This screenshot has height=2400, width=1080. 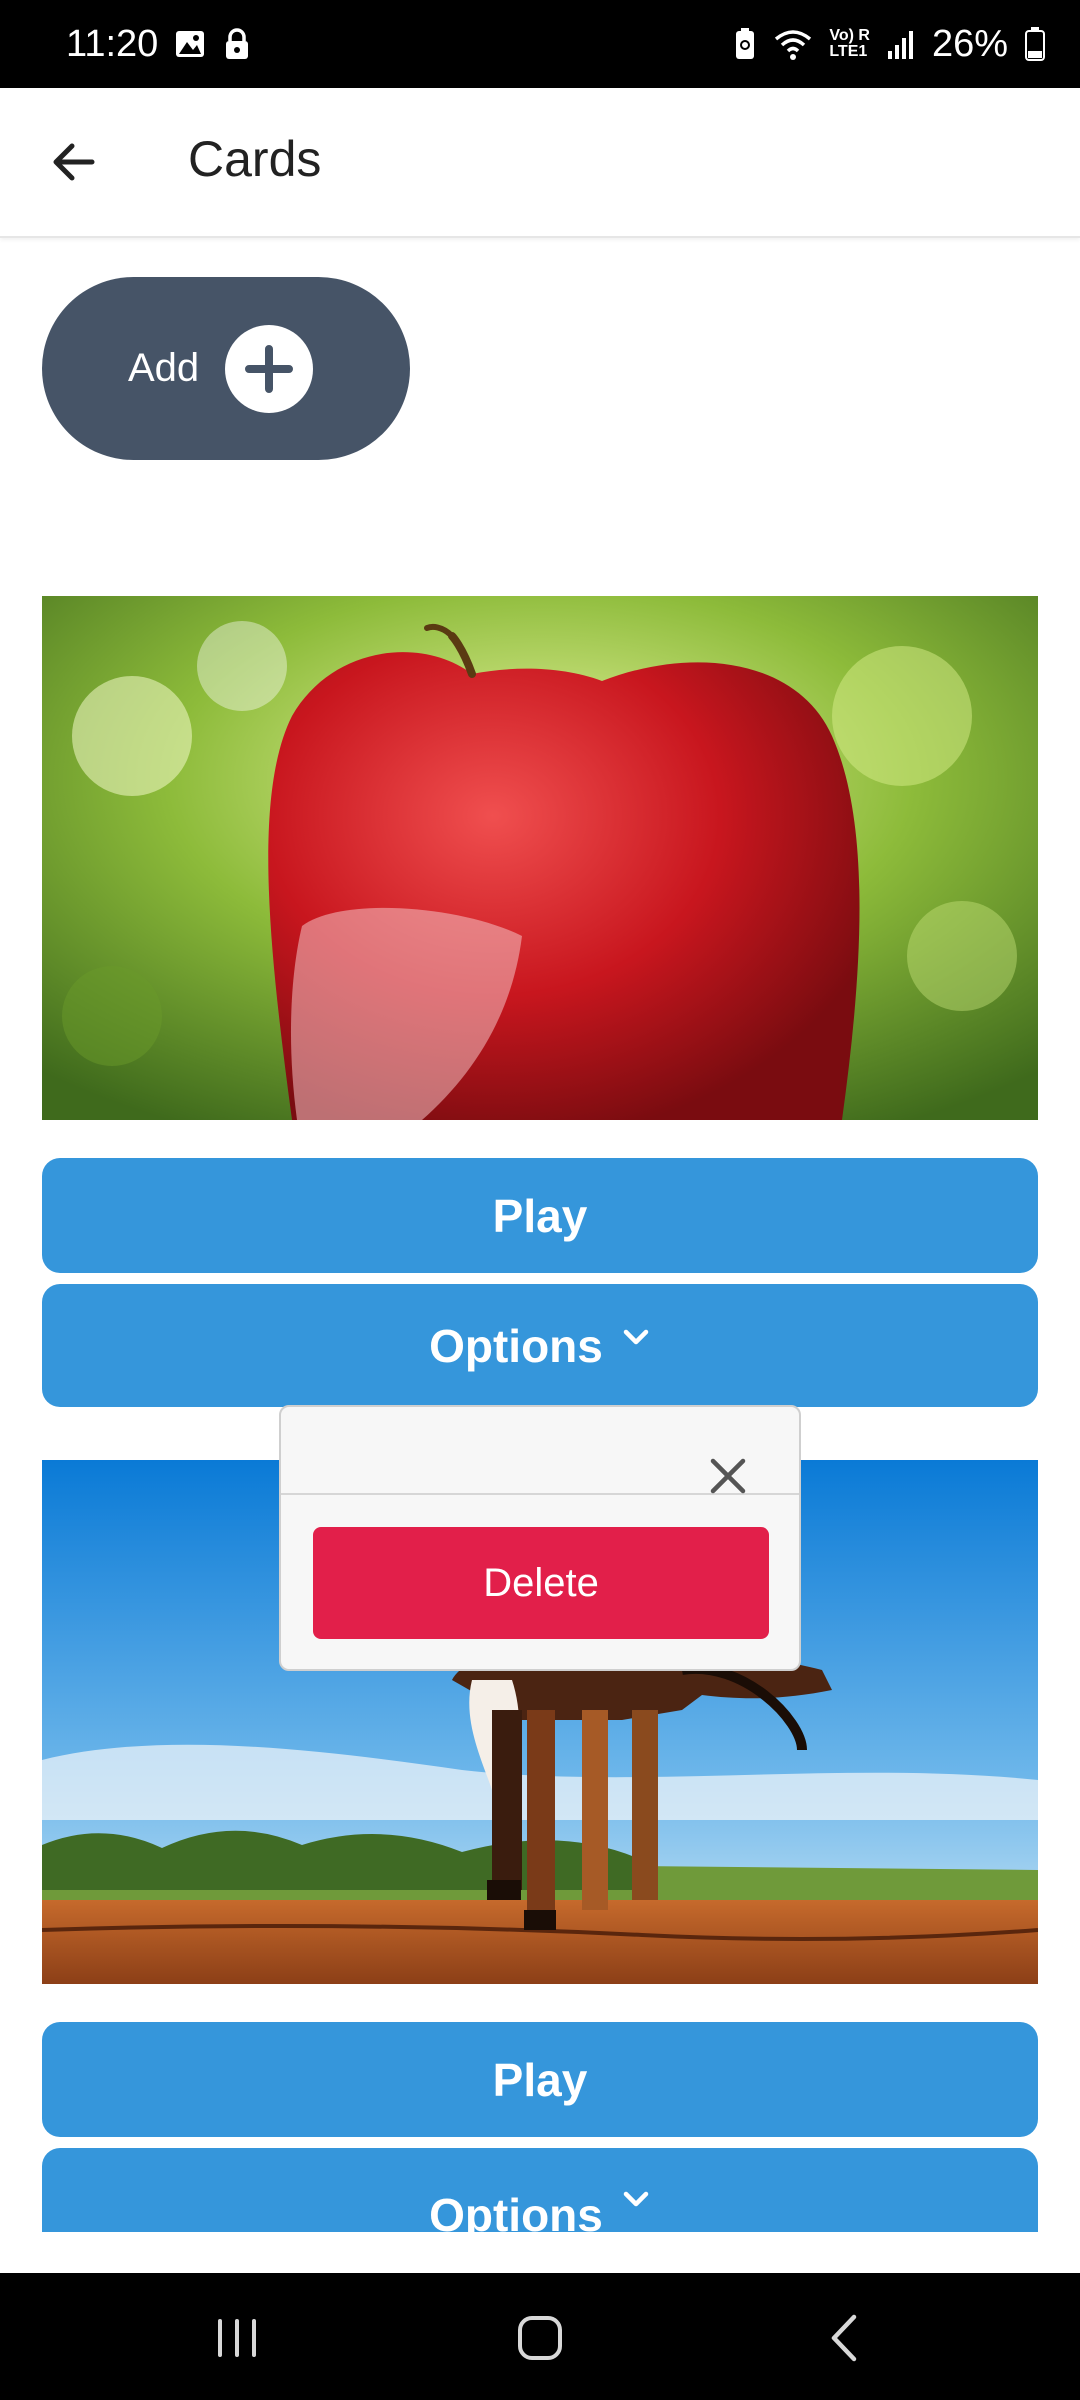 I want to click on wifi-icon, so click(x=793, y=44).